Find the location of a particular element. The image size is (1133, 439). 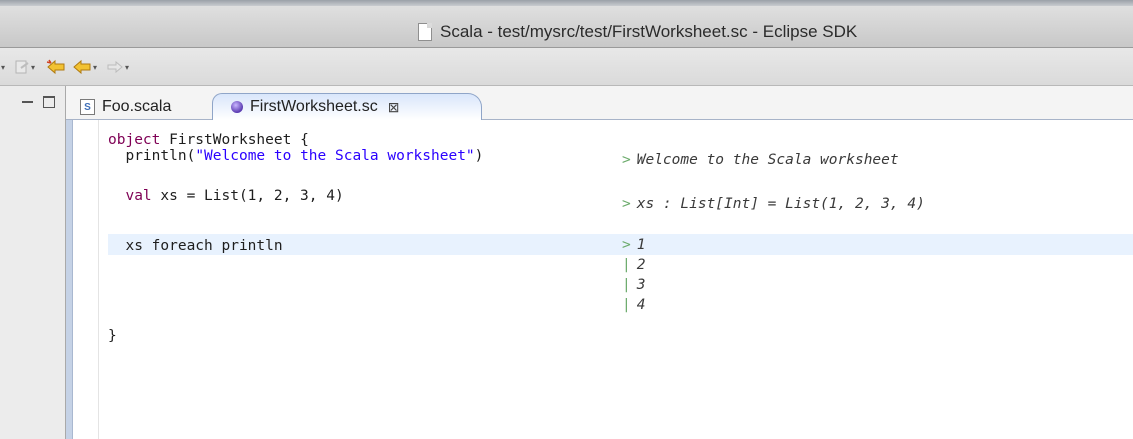

annotation-icon is located at coordinates (22, 67).